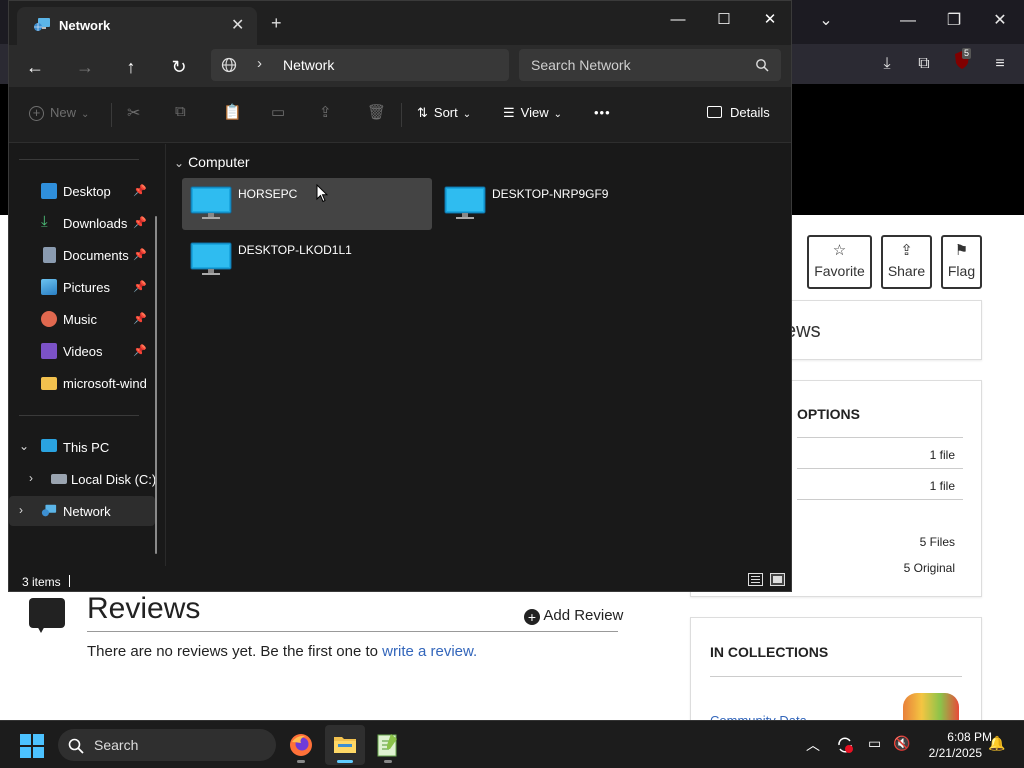 The height and width of the screenshot is (768, 1024). I want to click on downloads-icon: ⤓, so click(887, 64).